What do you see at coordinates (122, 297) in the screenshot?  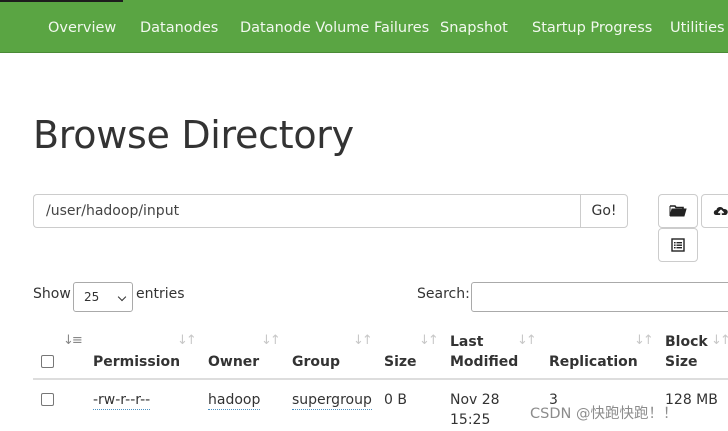 I see `chevron-down-icon` at bounding box center [122, 297].